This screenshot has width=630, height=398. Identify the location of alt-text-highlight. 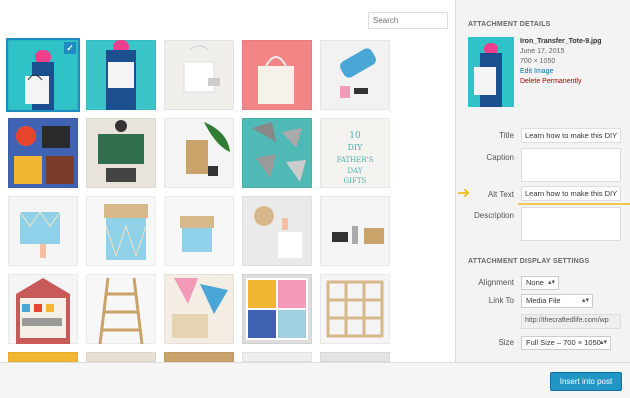
(574, 204).